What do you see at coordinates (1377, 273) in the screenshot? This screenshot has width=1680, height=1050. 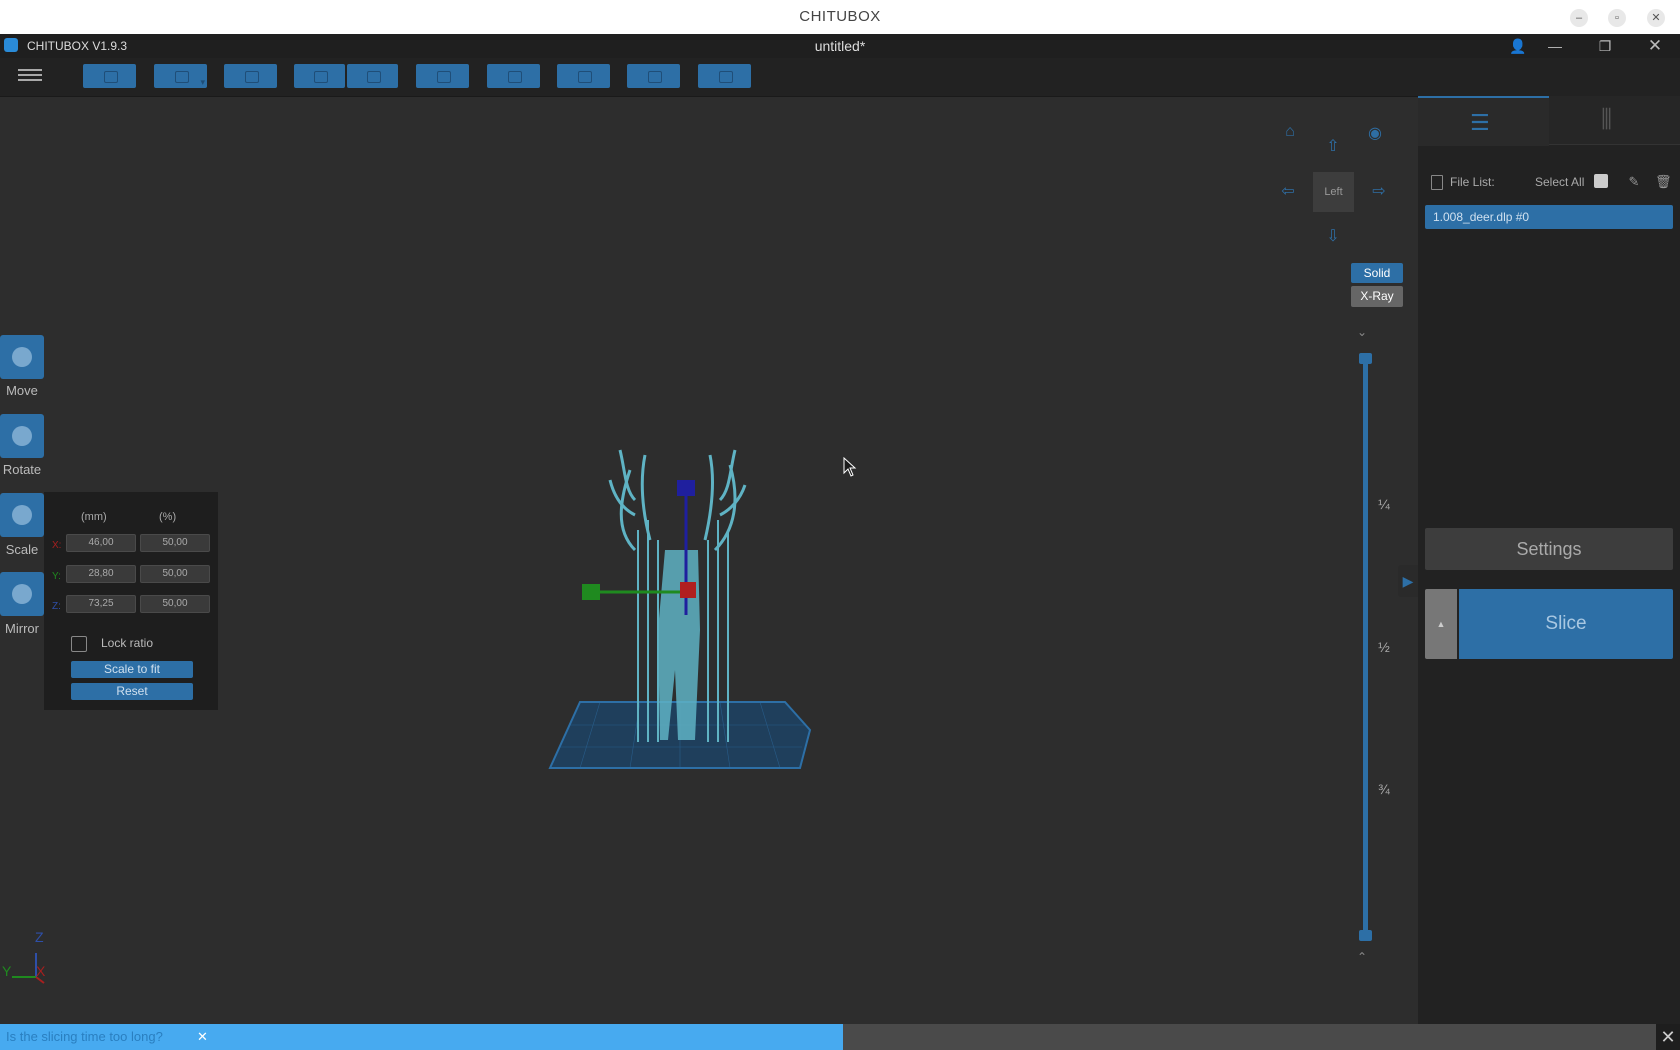 I see `solid-mode-button: Solid` at bounding box center [1377, 273].